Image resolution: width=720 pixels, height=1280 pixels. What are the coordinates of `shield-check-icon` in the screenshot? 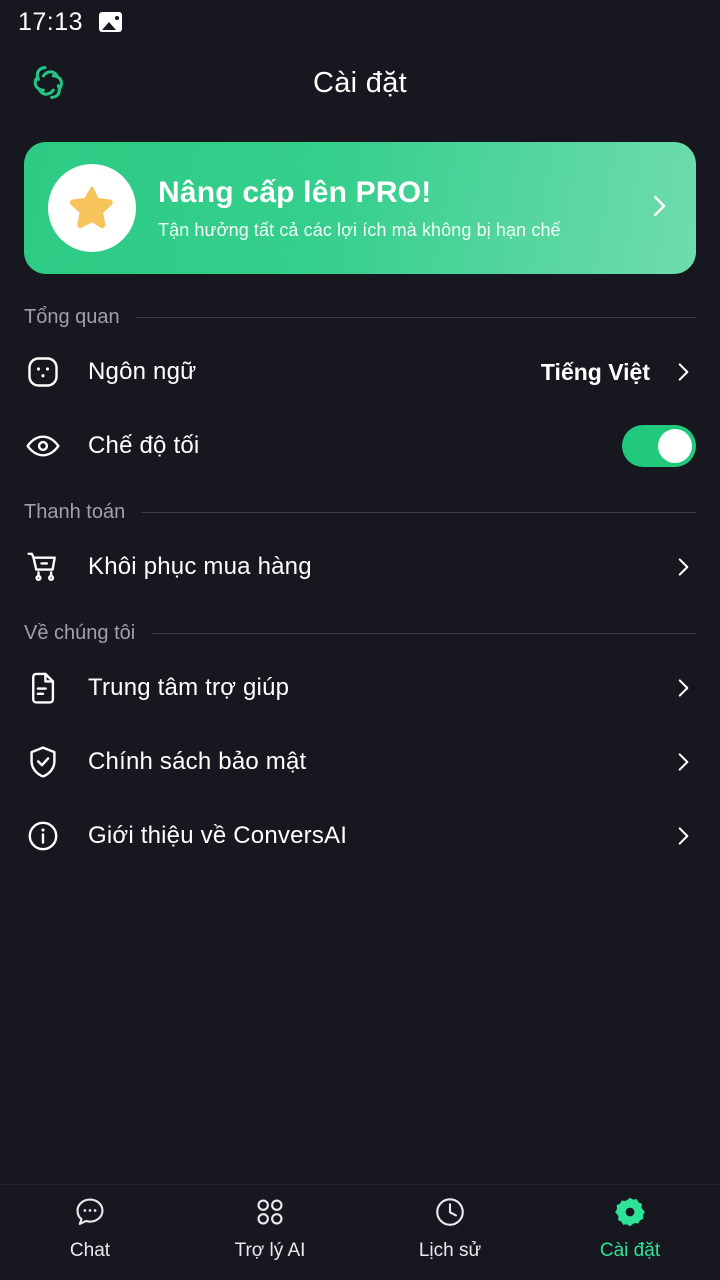 It's located at (43, 762).